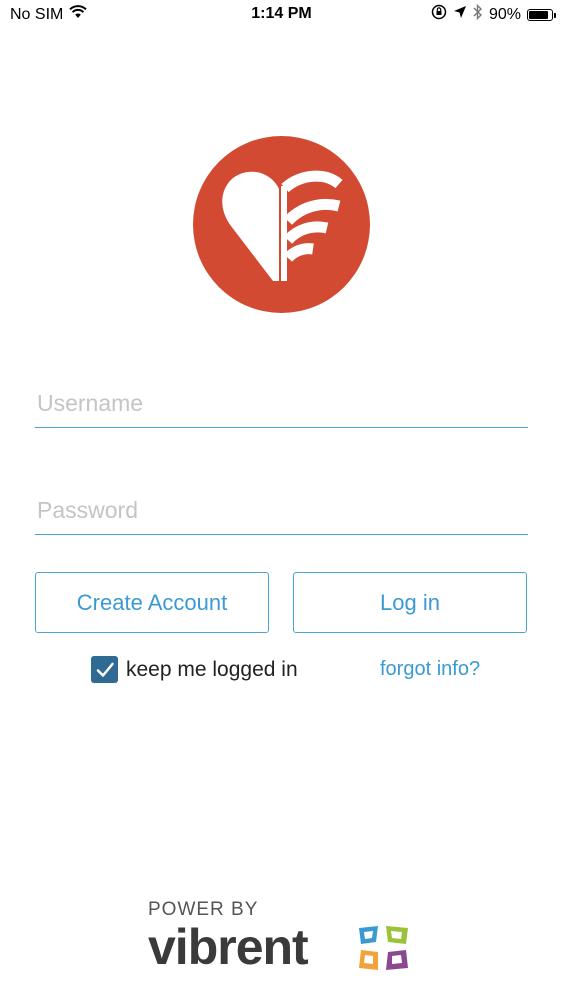  I want to click on create-account-button: Create Account, so click(152, 602).